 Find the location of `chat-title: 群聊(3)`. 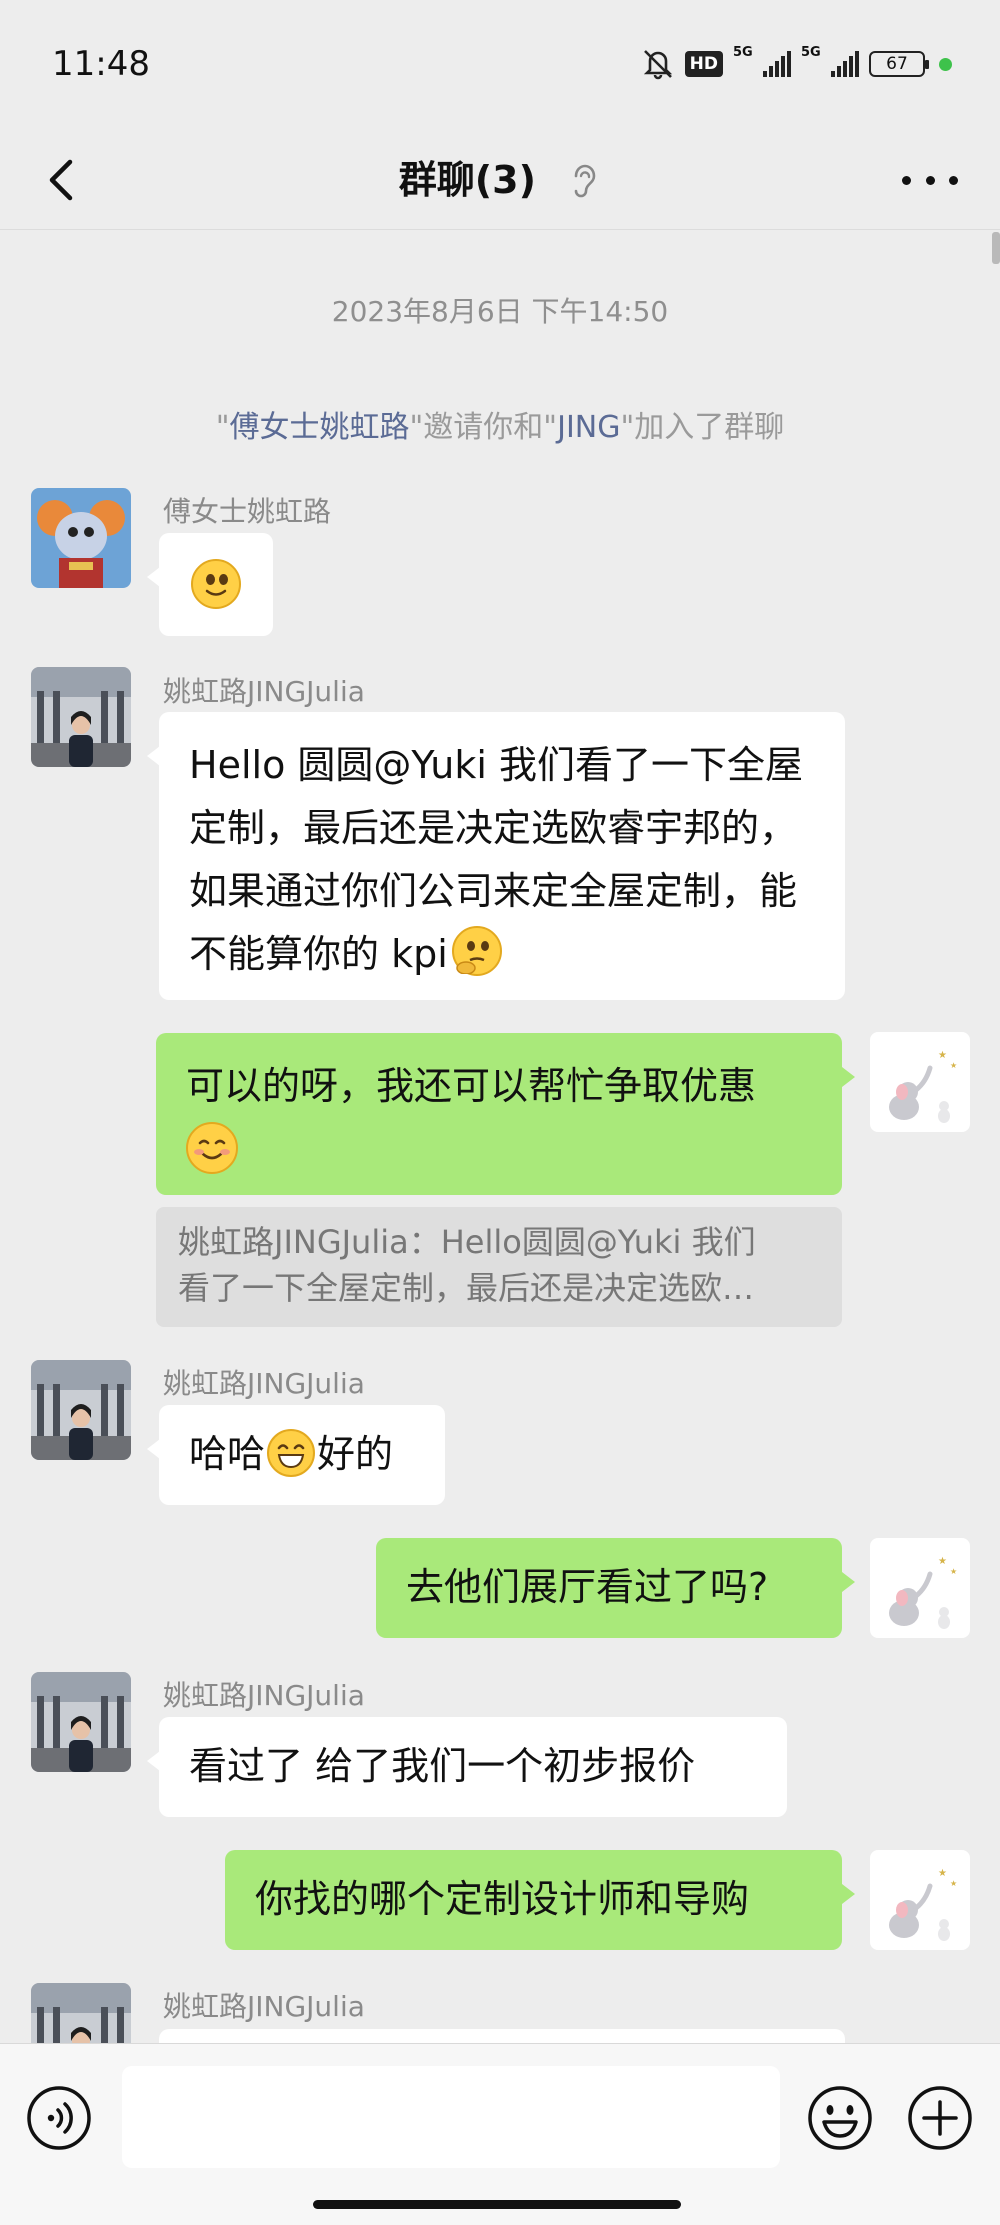

chat-title: 群聊(3) is located at coordinates (467, 180).